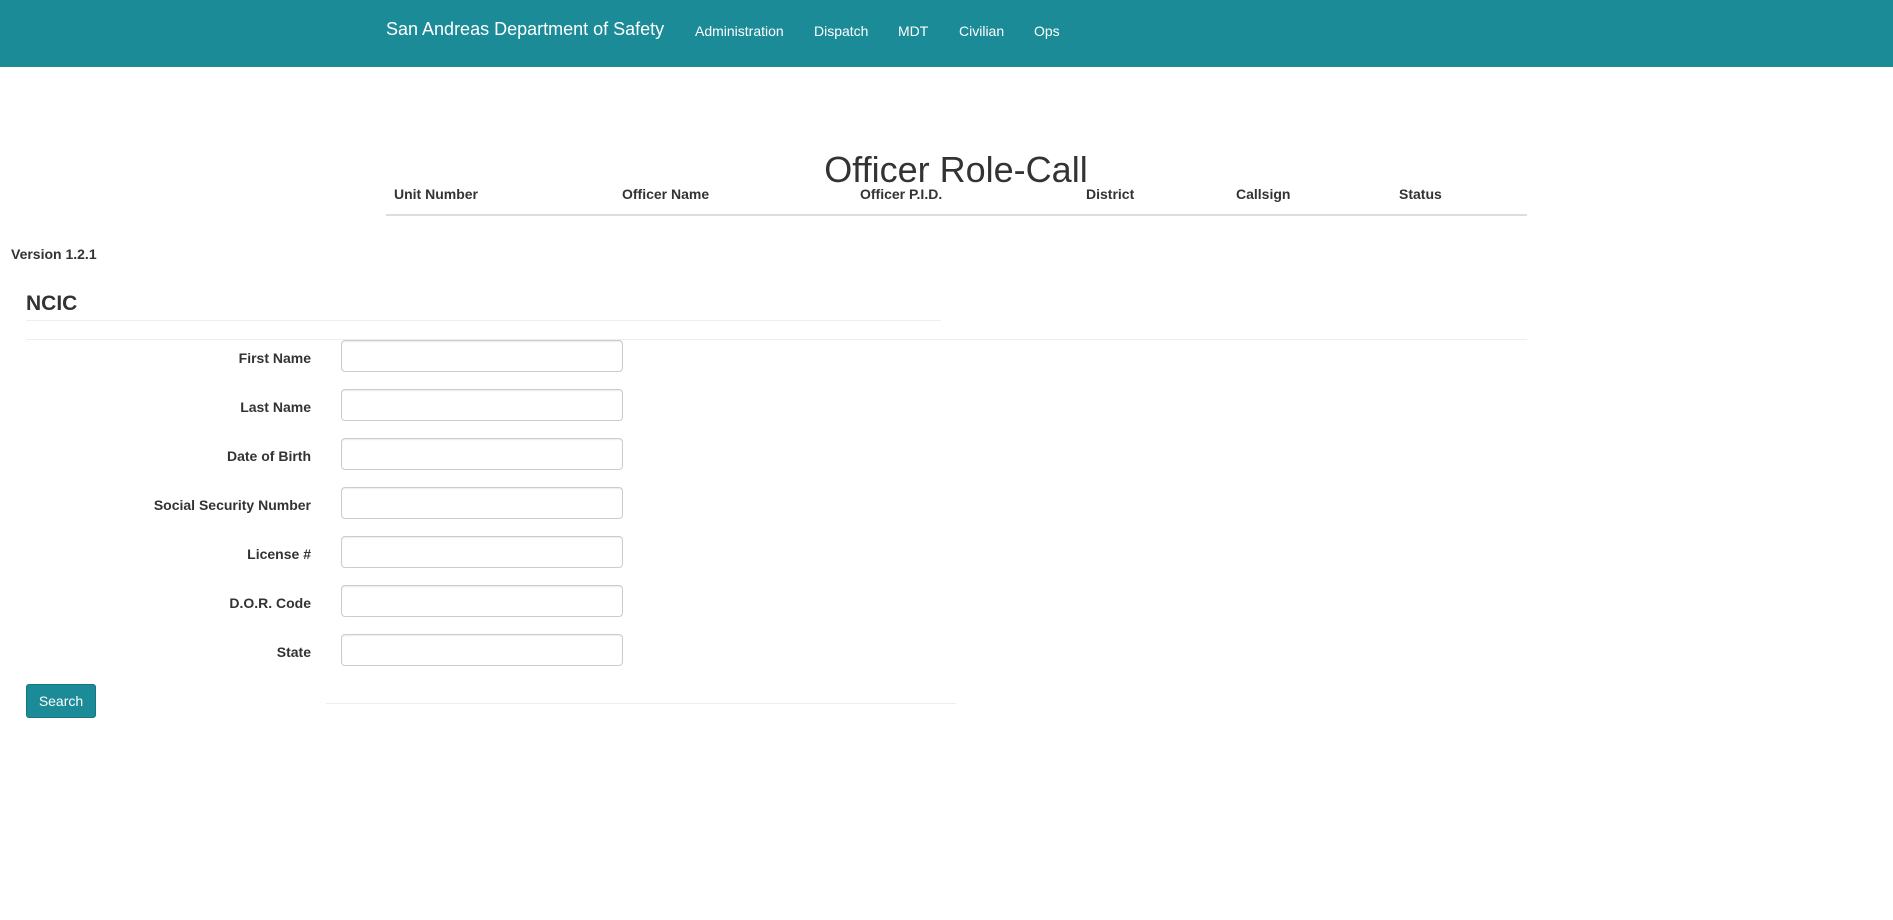  I want to click on last-name-row: Last Name, so click(350, 406).